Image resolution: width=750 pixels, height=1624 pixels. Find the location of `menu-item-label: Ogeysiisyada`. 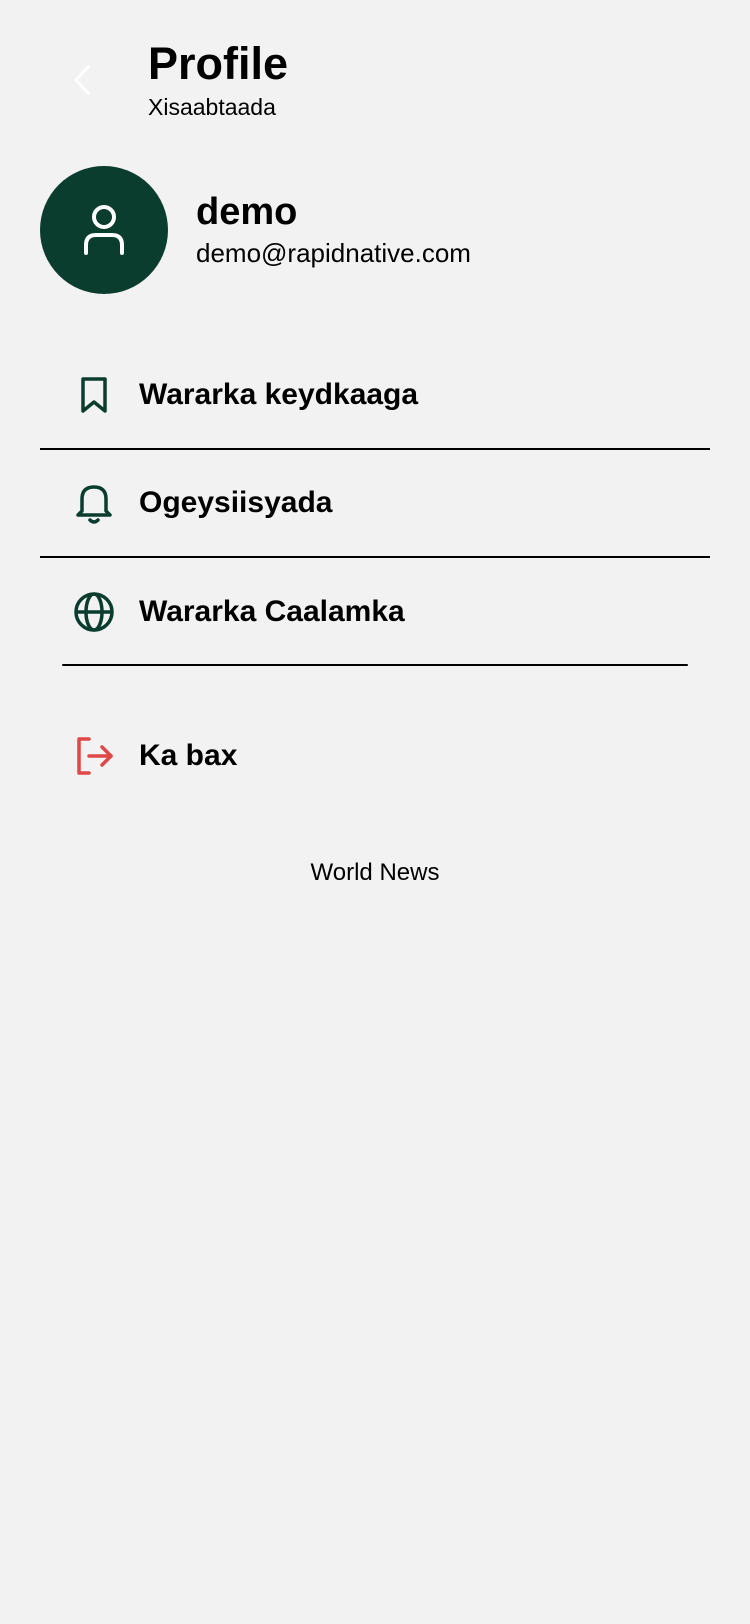

menu-item-label: Ogeysiisyada is located at coordinates (236, 502).